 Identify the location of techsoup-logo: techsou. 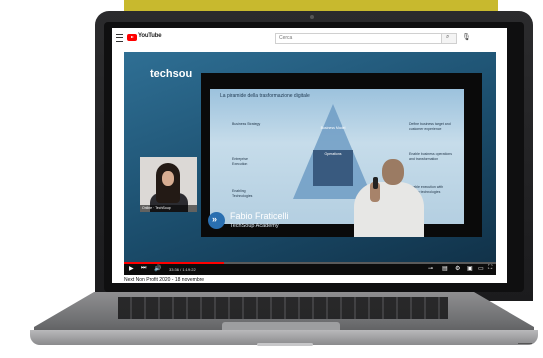
(171, 74).